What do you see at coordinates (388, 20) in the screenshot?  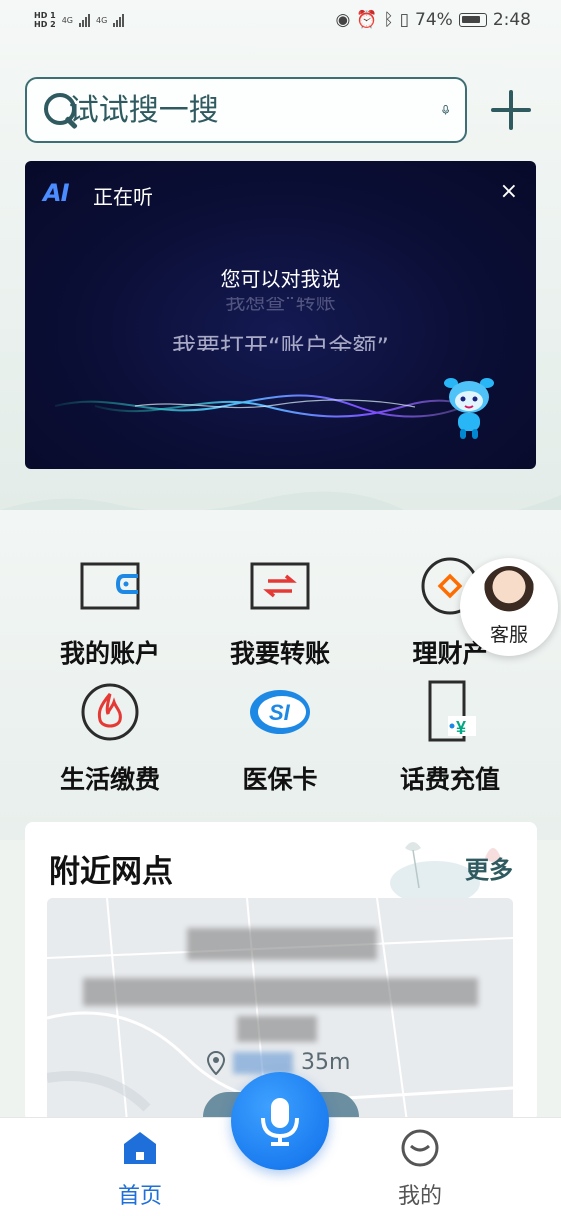 I see `bluetooth-icon: ᛒ` at bounding box center [388, 20].